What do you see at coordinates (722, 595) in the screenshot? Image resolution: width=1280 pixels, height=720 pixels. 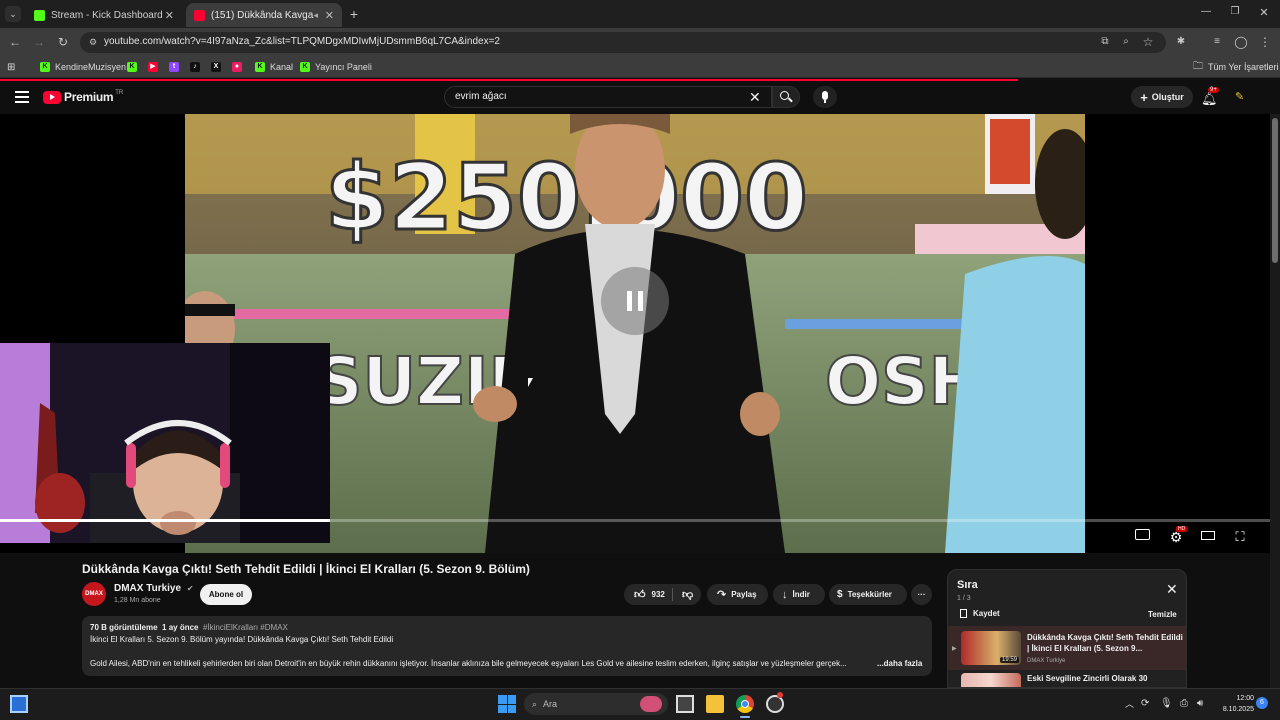 I see `share-icon: ↷` at bounding box center [722, 595].